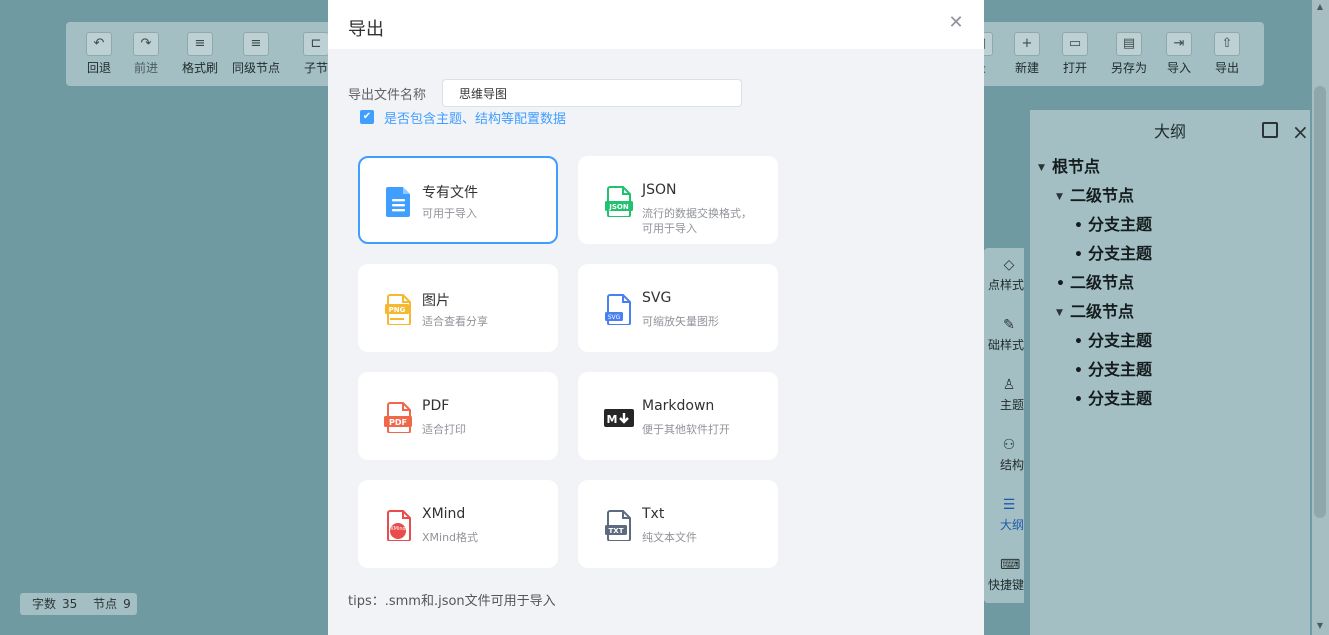 This screenshot has width=1329, height=635. Describe the element at coordinates (1002, 514) in the screenshot. I see `dock-item-4: ☰ 大纲` at that location.